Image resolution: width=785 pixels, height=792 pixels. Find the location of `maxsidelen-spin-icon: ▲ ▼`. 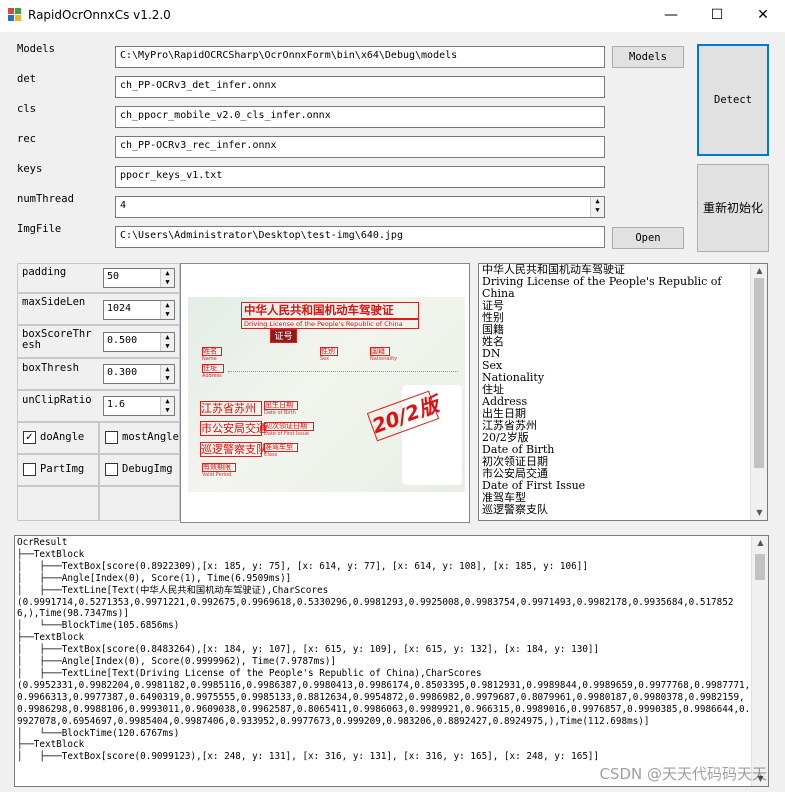

maxsidelen-spin-icon: ▲ ▼ is located at coordinates (167, 310).